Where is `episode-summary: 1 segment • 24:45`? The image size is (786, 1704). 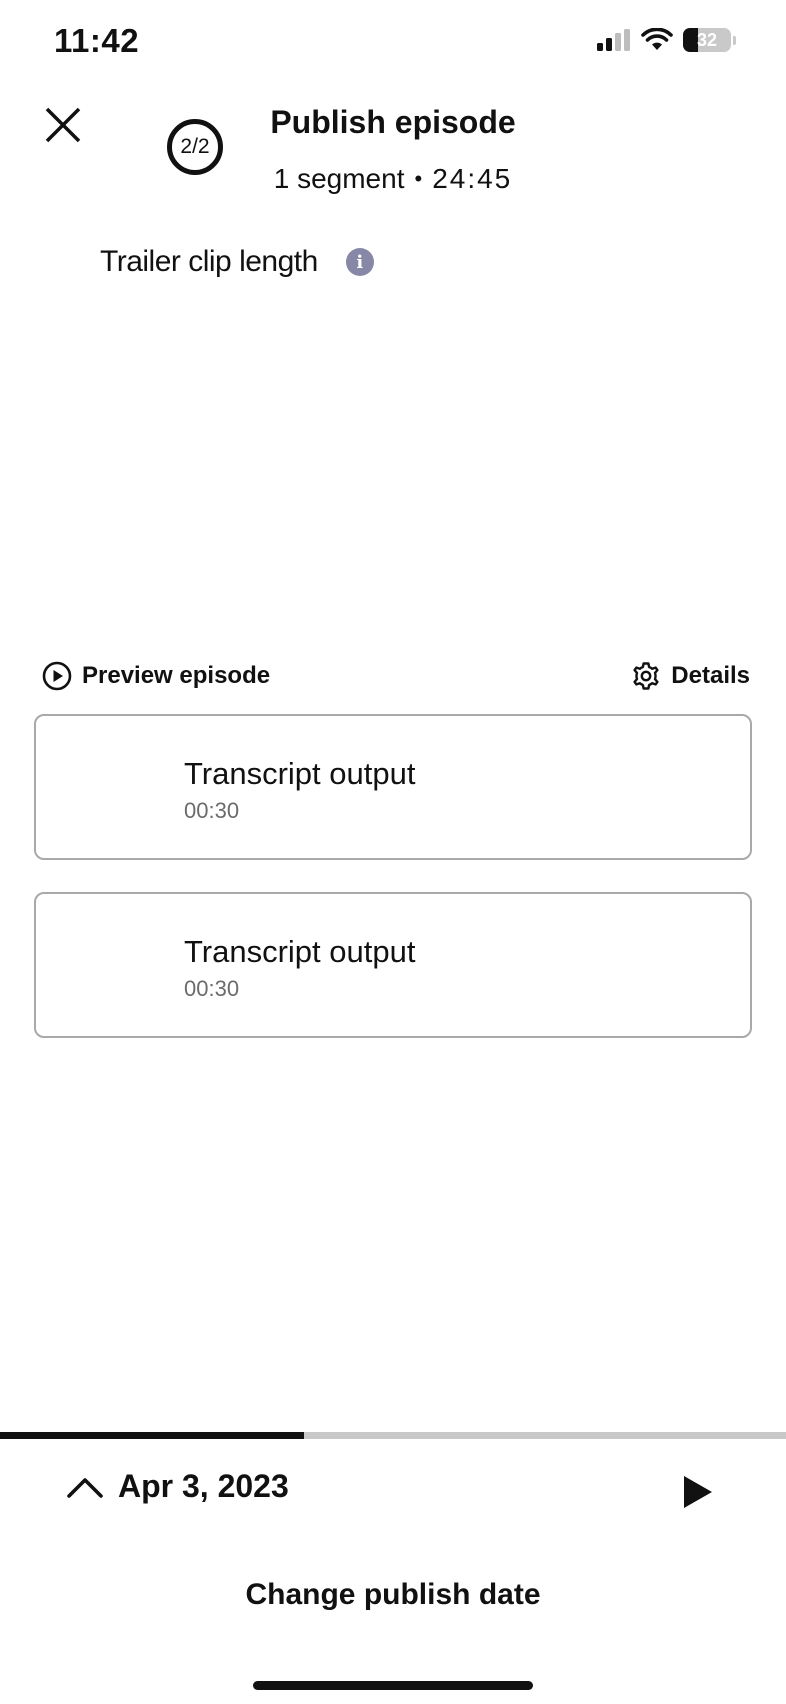 episode-summary: 1 segment • 24:45 is located at coordinates (393, 179).